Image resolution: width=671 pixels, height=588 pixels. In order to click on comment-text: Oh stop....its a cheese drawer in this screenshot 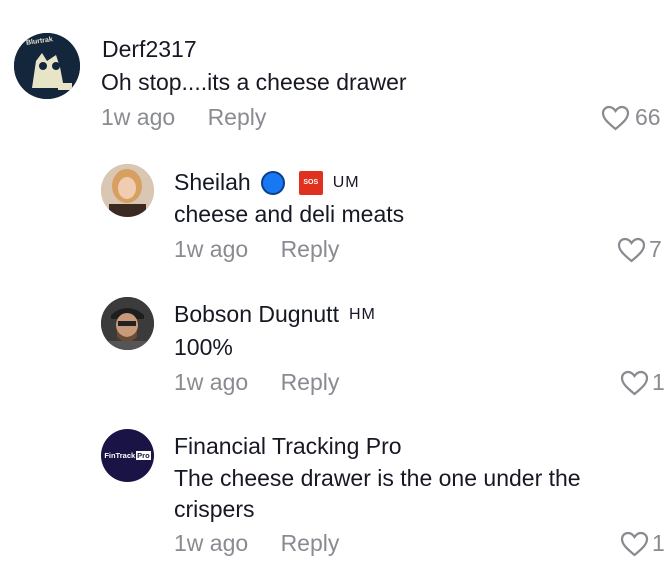, I will do `click(254, 82)`.